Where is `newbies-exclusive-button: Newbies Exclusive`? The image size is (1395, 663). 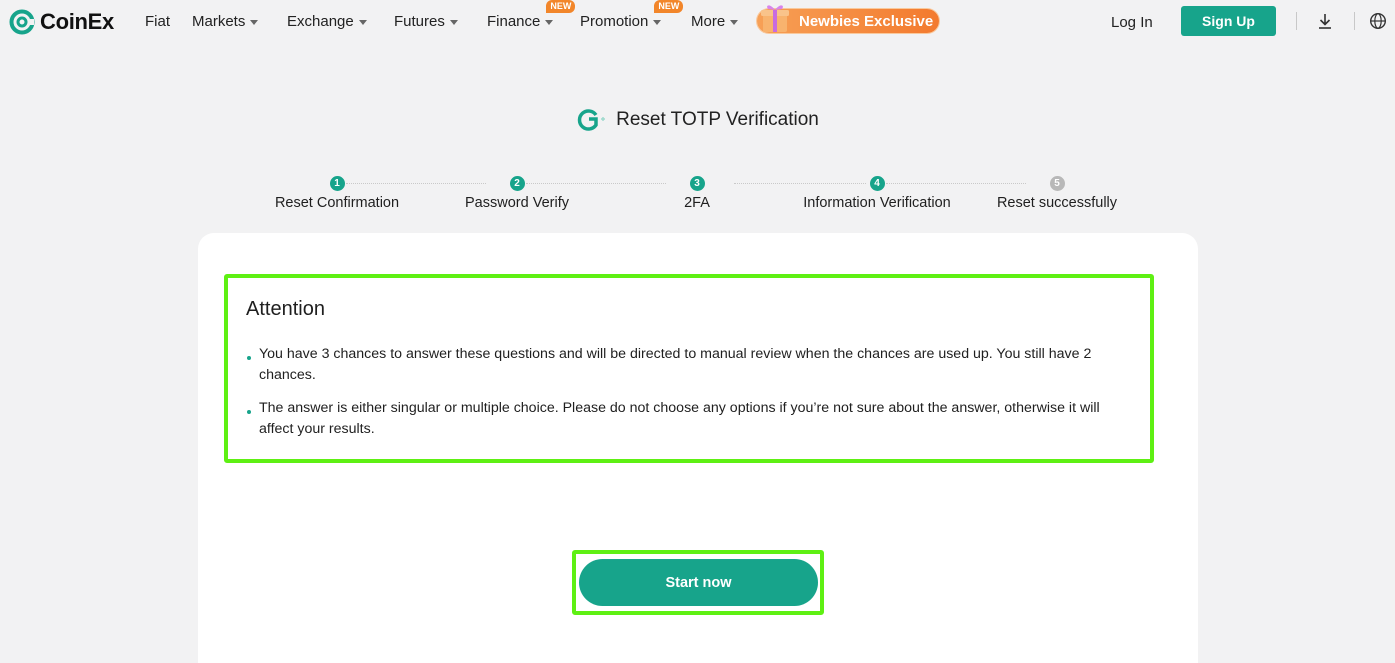 newbies-exclusive-button: Newbies Exclusive is located at coordinates (848, 19).